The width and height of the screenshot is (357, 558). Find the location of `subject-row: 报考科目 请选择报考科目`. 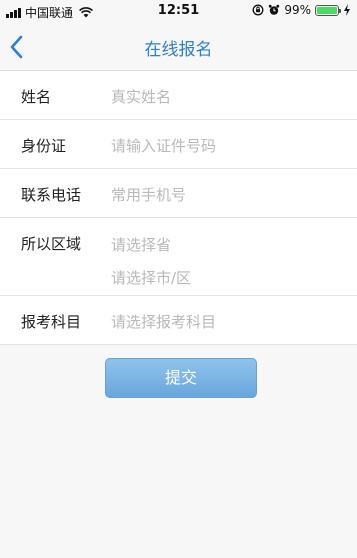

subject-row: 报考科目 请选择报考科目 is located at coordinates (178, 320).